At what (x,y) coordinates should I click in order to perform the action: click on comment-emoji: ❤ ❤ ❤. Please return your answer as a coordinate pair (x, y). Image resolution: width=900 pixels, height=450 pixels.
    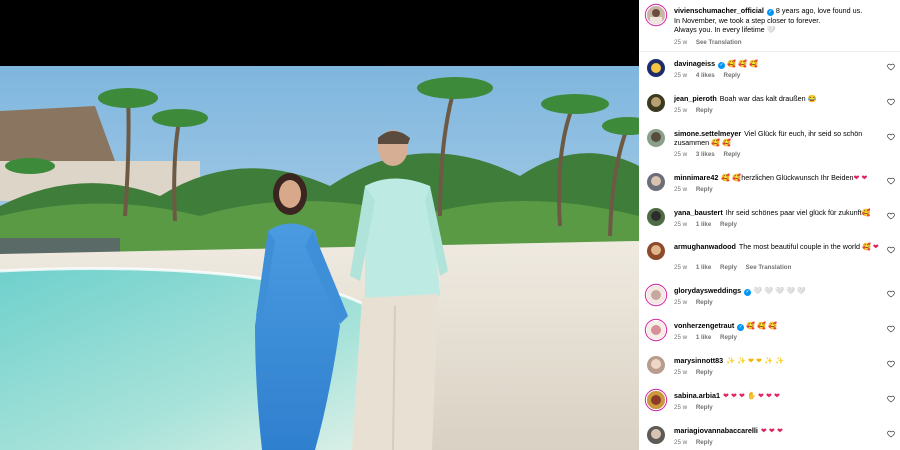
    Looking at the image, I should click on (771, 430).